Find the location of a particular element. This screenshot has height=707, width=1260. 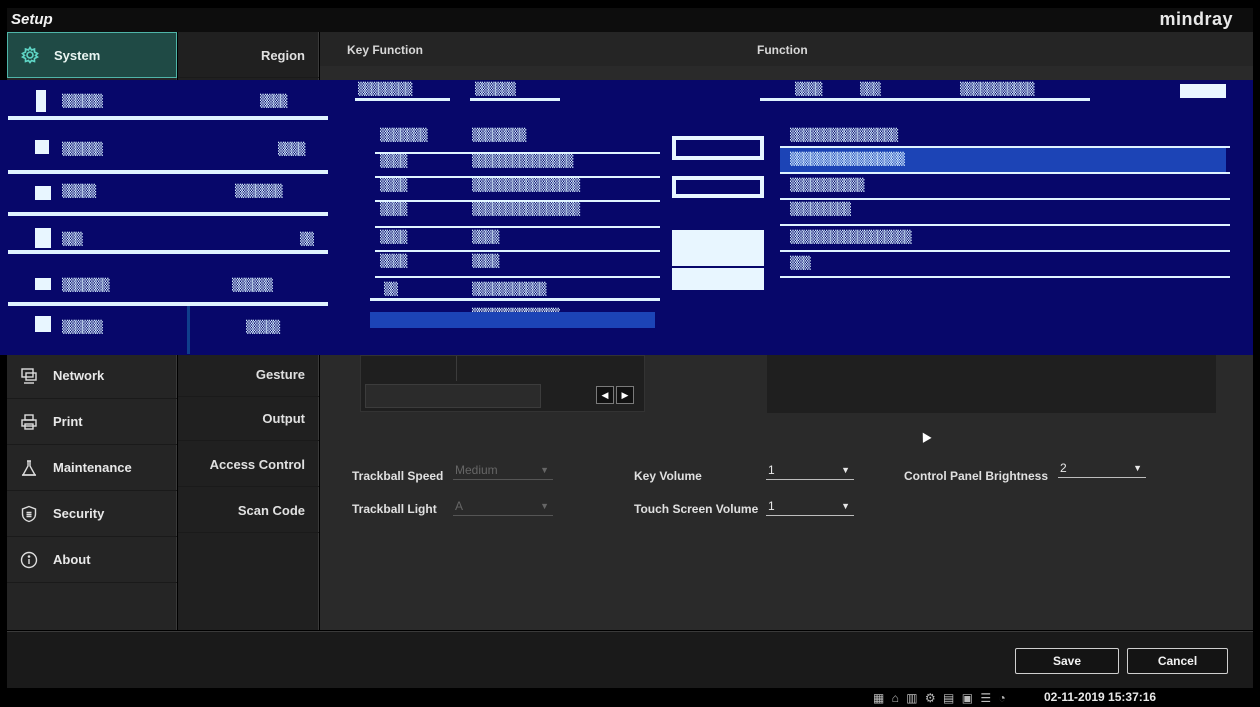

arrow-left-button: ◀ is located at coordinates (605, 395).